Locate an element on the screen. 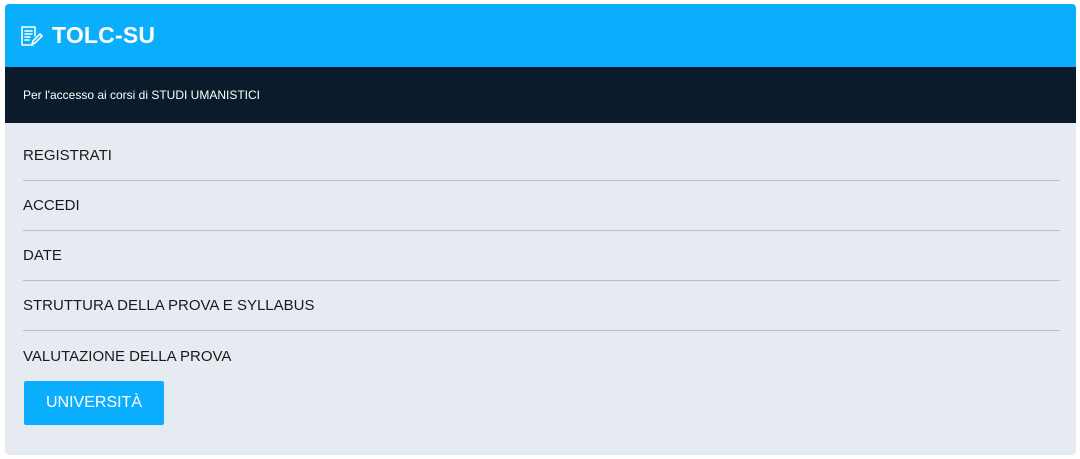 The width and height of the screenshot is (1080, 459). menu-item-label: ACCEDI is located at coordinates (51, 205).